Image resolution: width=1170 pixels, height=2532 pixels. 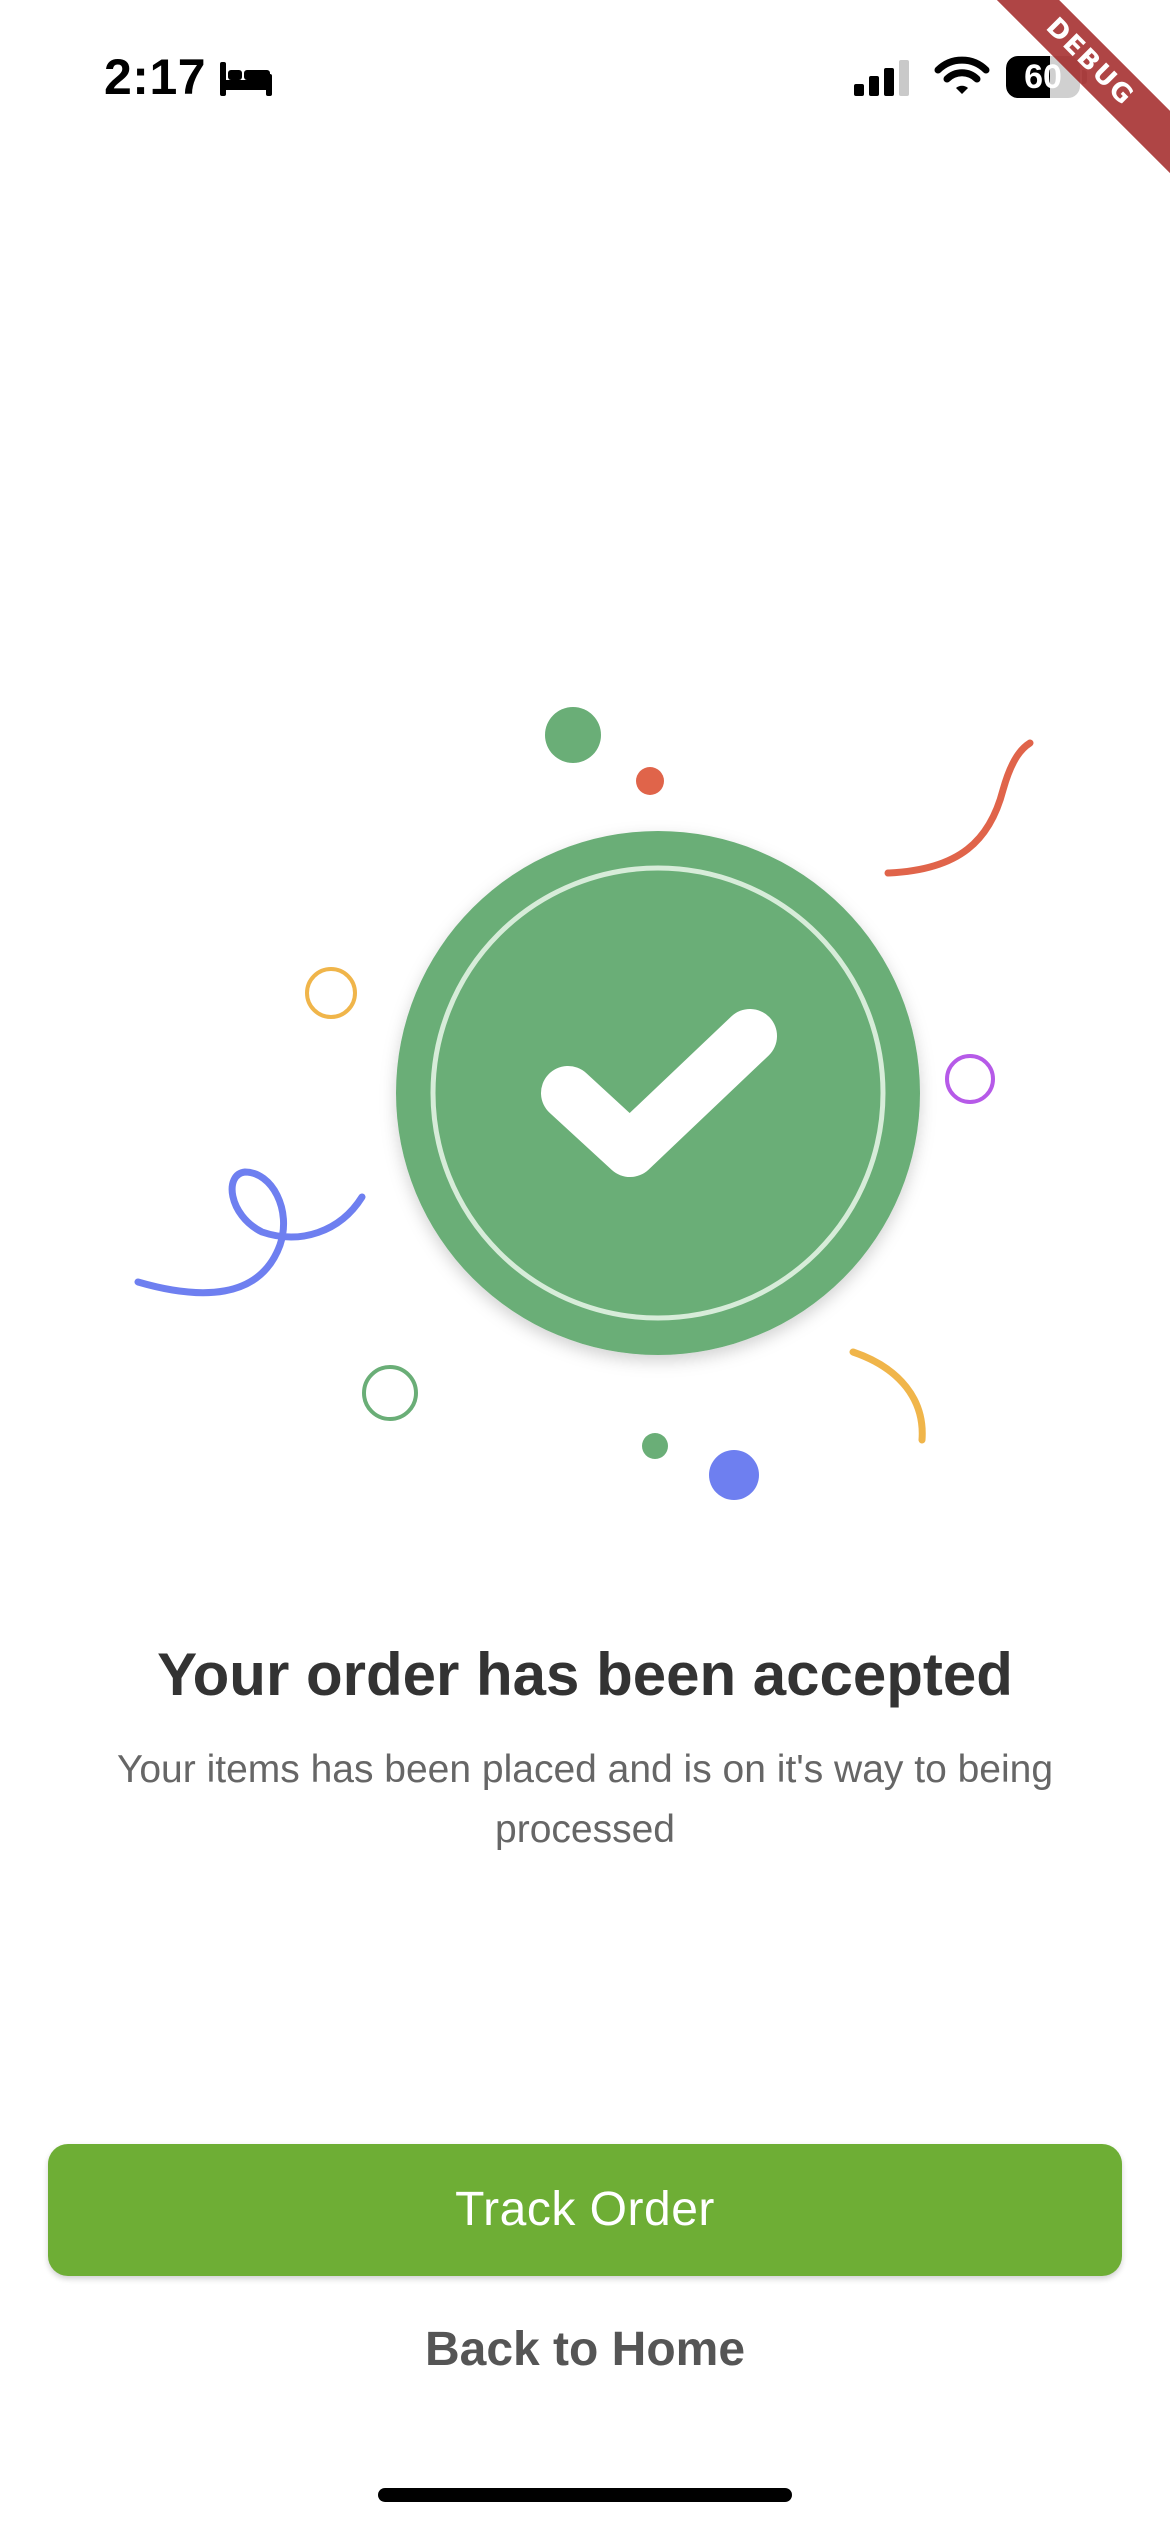 What do you see at coordinates (585, 1674) in the screenshot?
I see `confirmation-title: Your order has been accepted` at bounding box center [585, 1674].